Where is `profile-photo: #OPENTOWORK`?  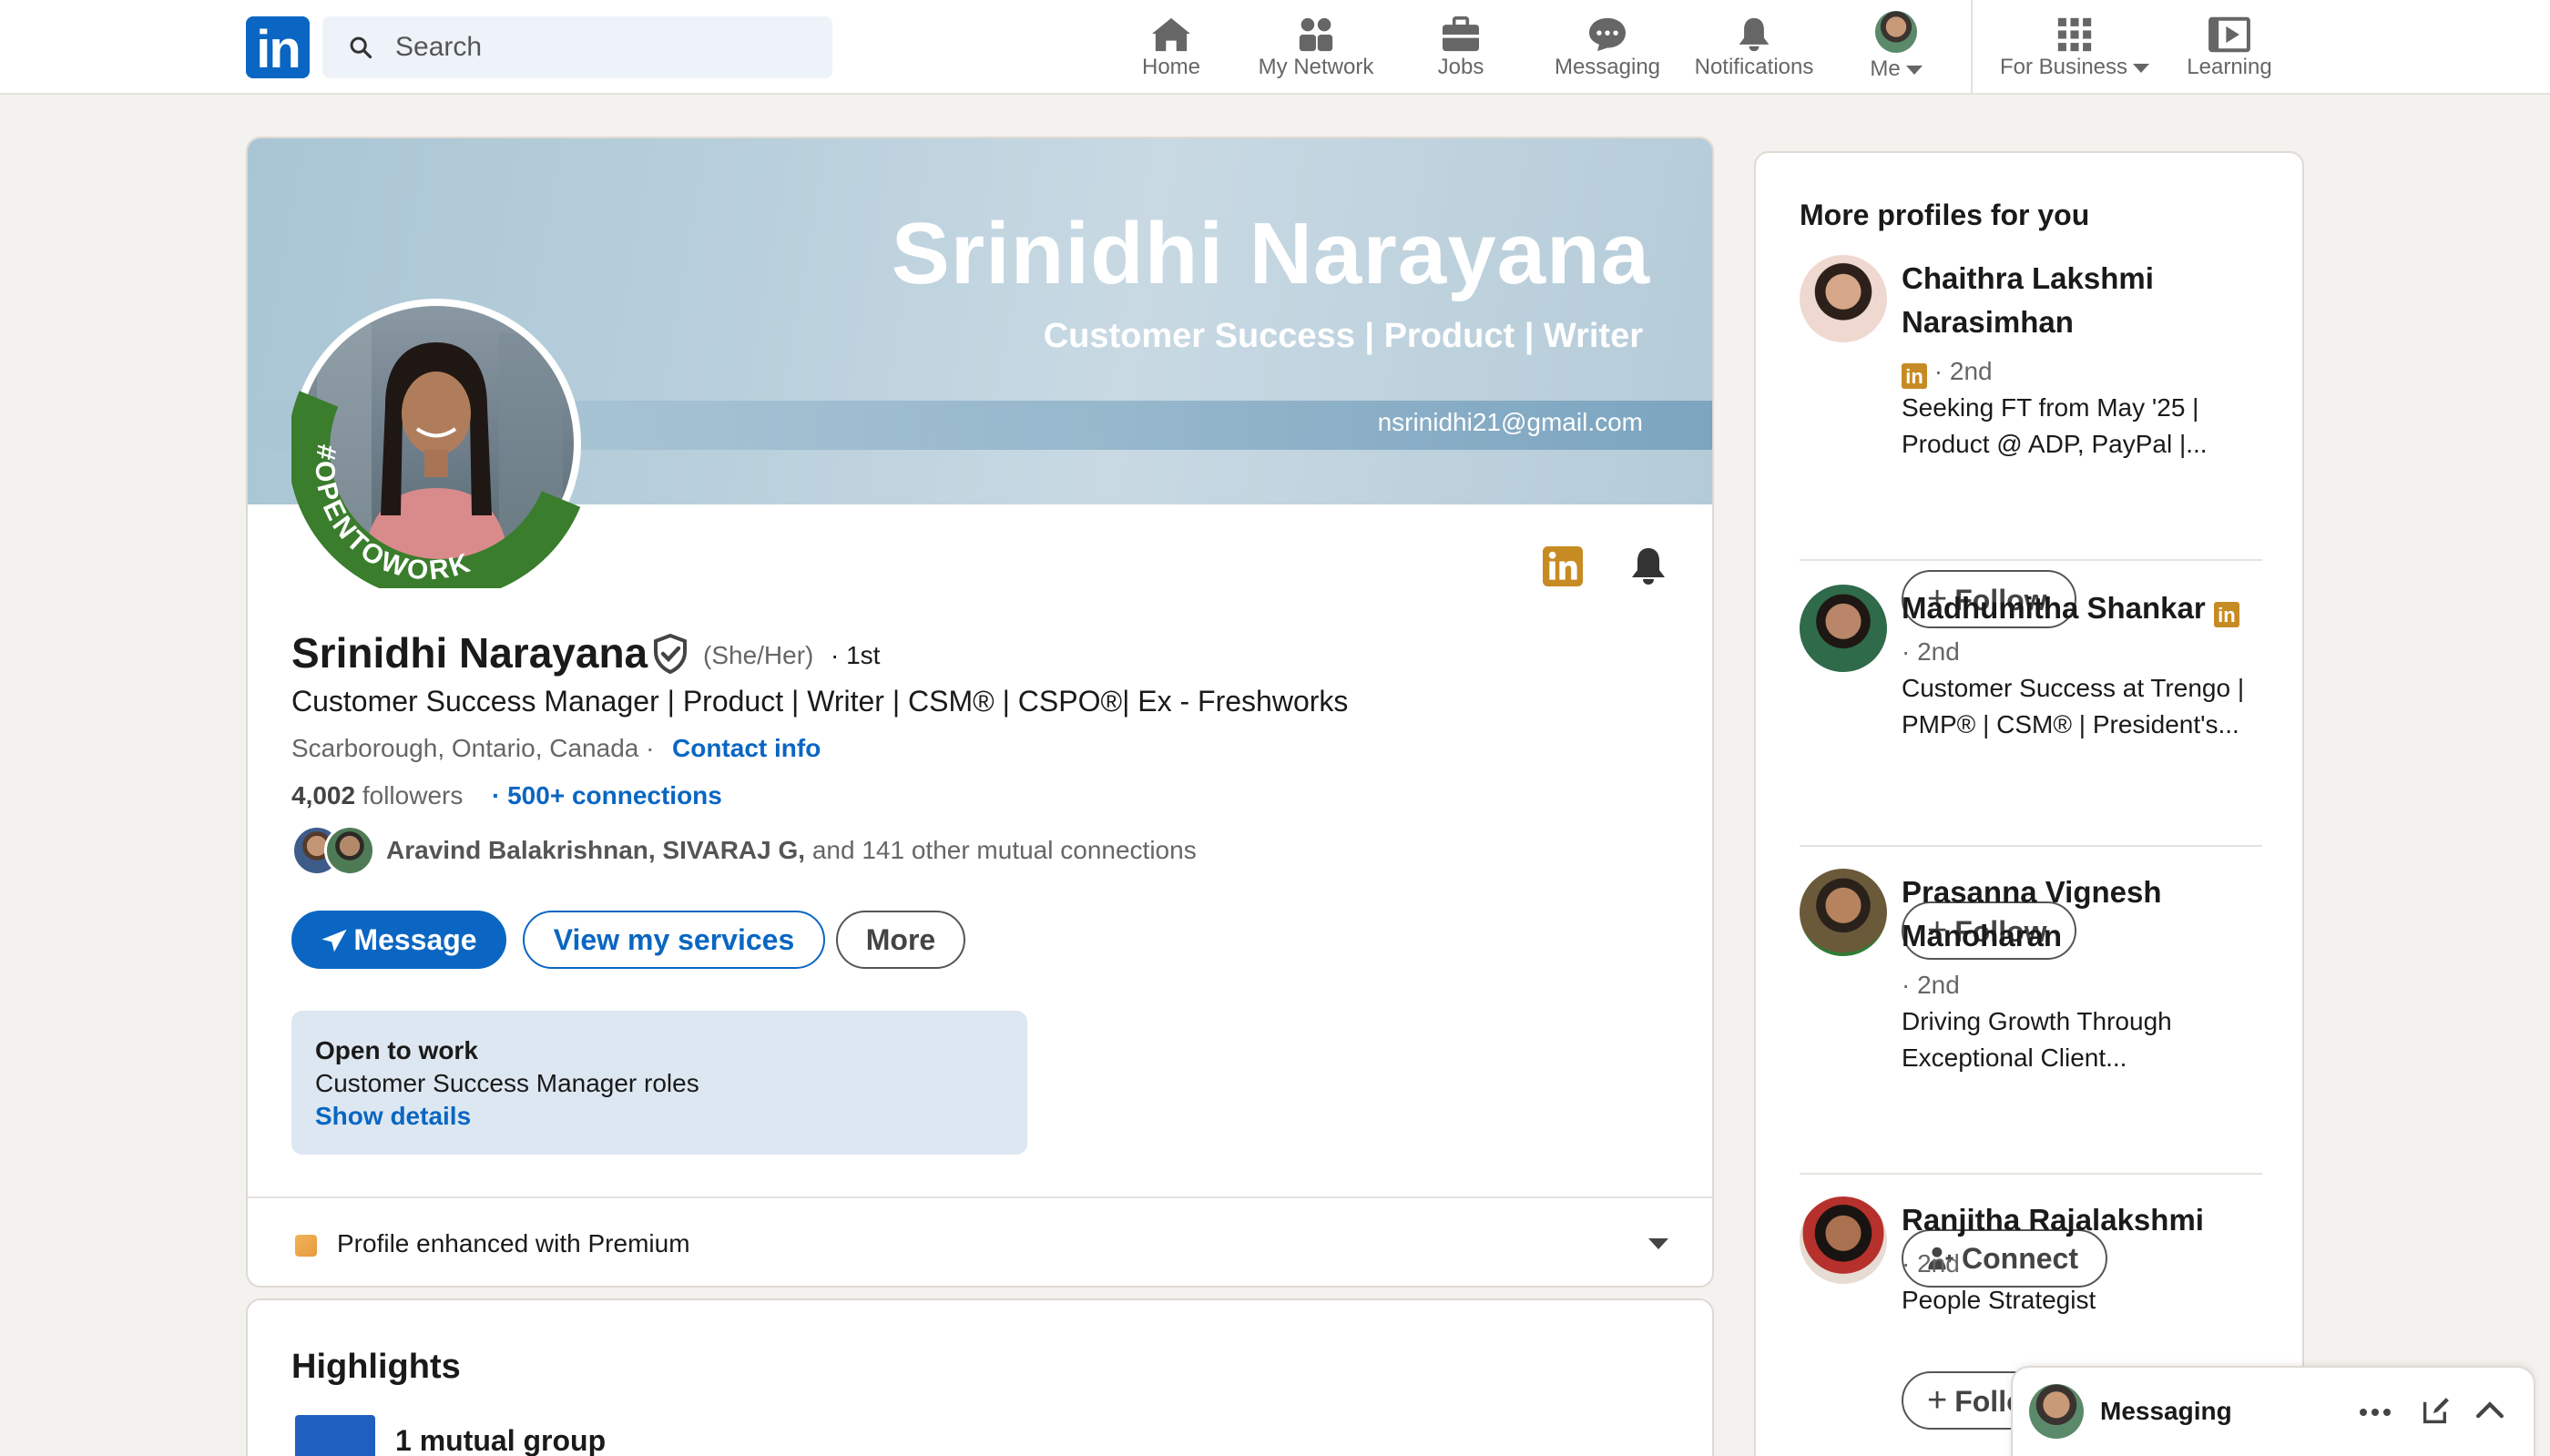
profile-photo: #OPENTOWORK is located at coordinates (436, 444).